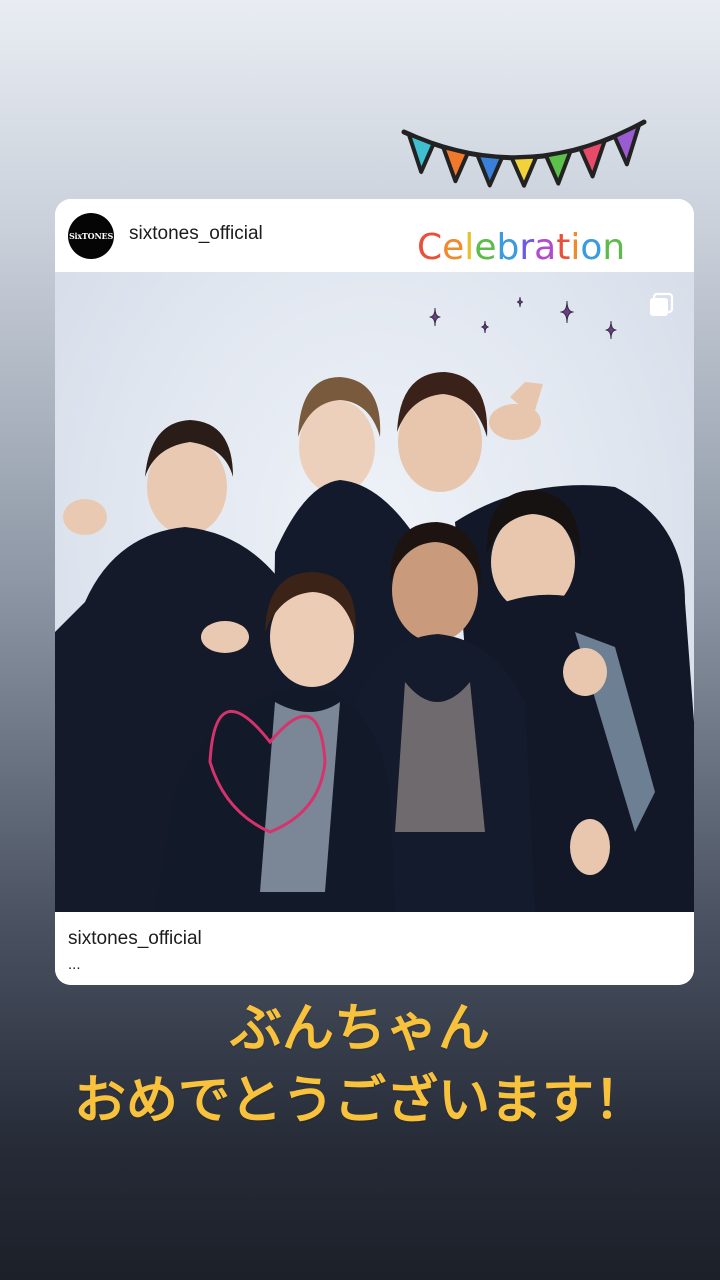  What do you see at coordinates (135, 939) in the screenshot?
I see `caption-username: sixtones_official` at bounding box center [135, 939].